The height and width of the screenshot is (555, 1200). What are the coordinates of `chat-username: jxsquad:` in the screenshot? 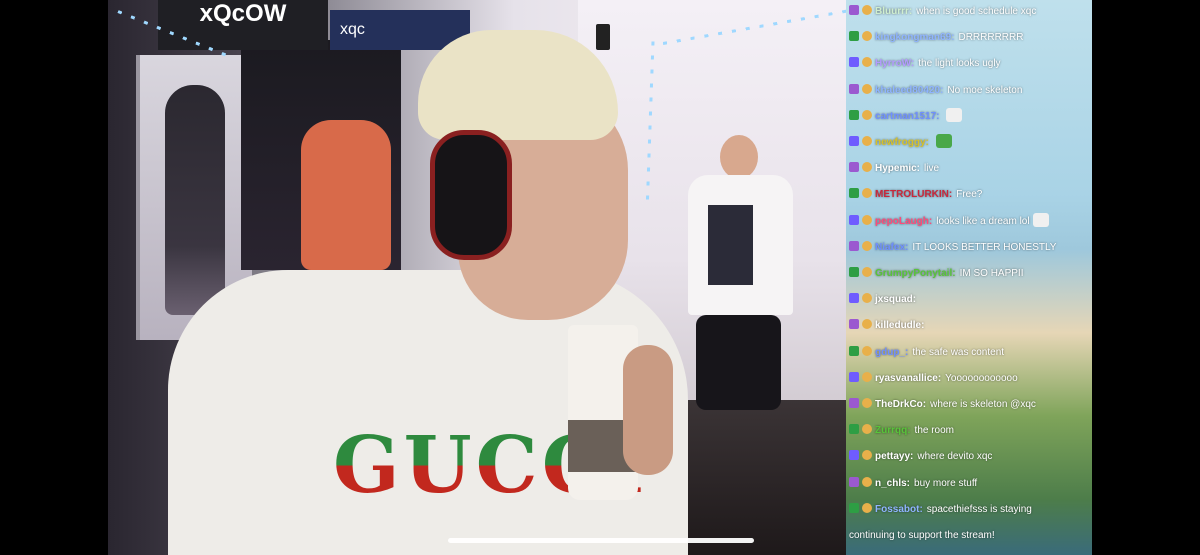 It's located at (895, 299).